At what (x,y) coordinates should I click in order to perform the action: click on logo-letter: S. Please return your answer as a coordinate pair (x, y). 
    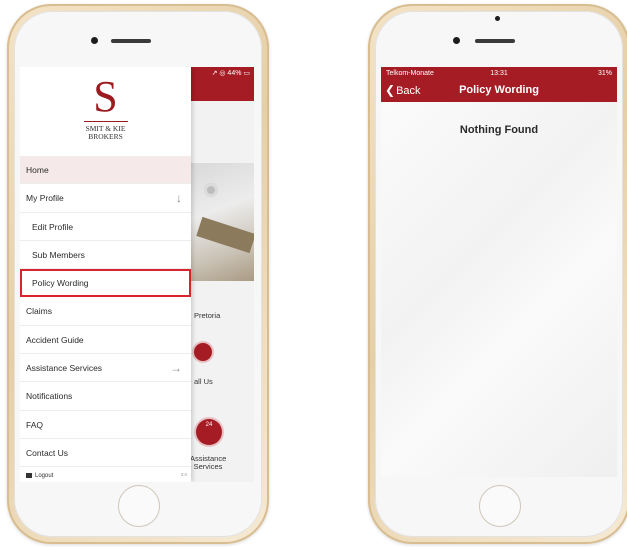
    Looking at the image, I should click on (105, 96).